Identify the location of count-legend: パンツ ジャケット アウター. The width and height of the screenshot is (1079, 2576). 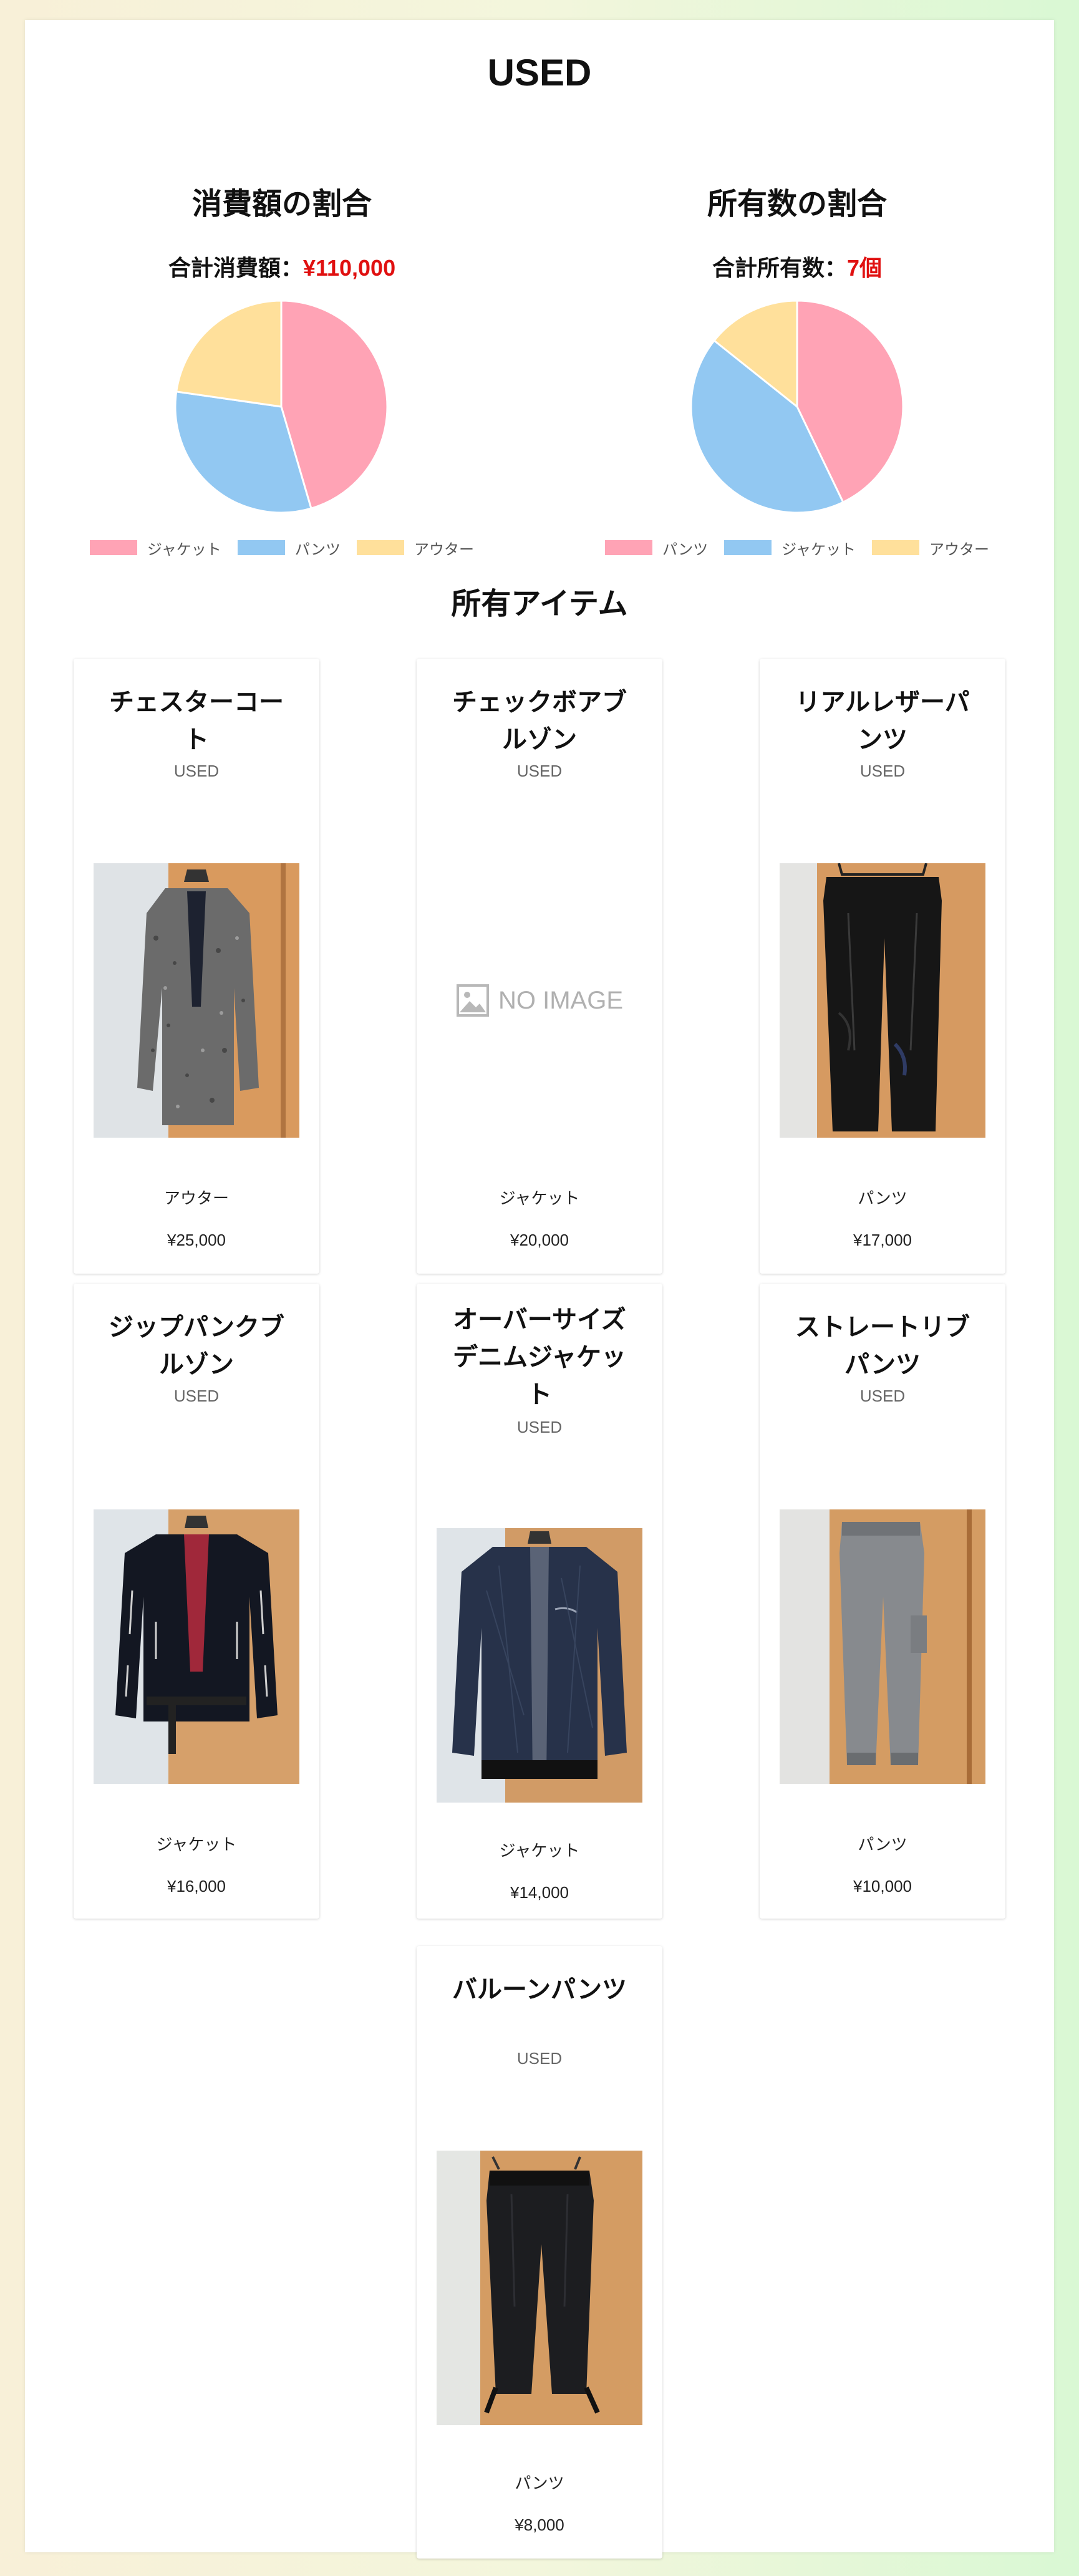
(797, 547).